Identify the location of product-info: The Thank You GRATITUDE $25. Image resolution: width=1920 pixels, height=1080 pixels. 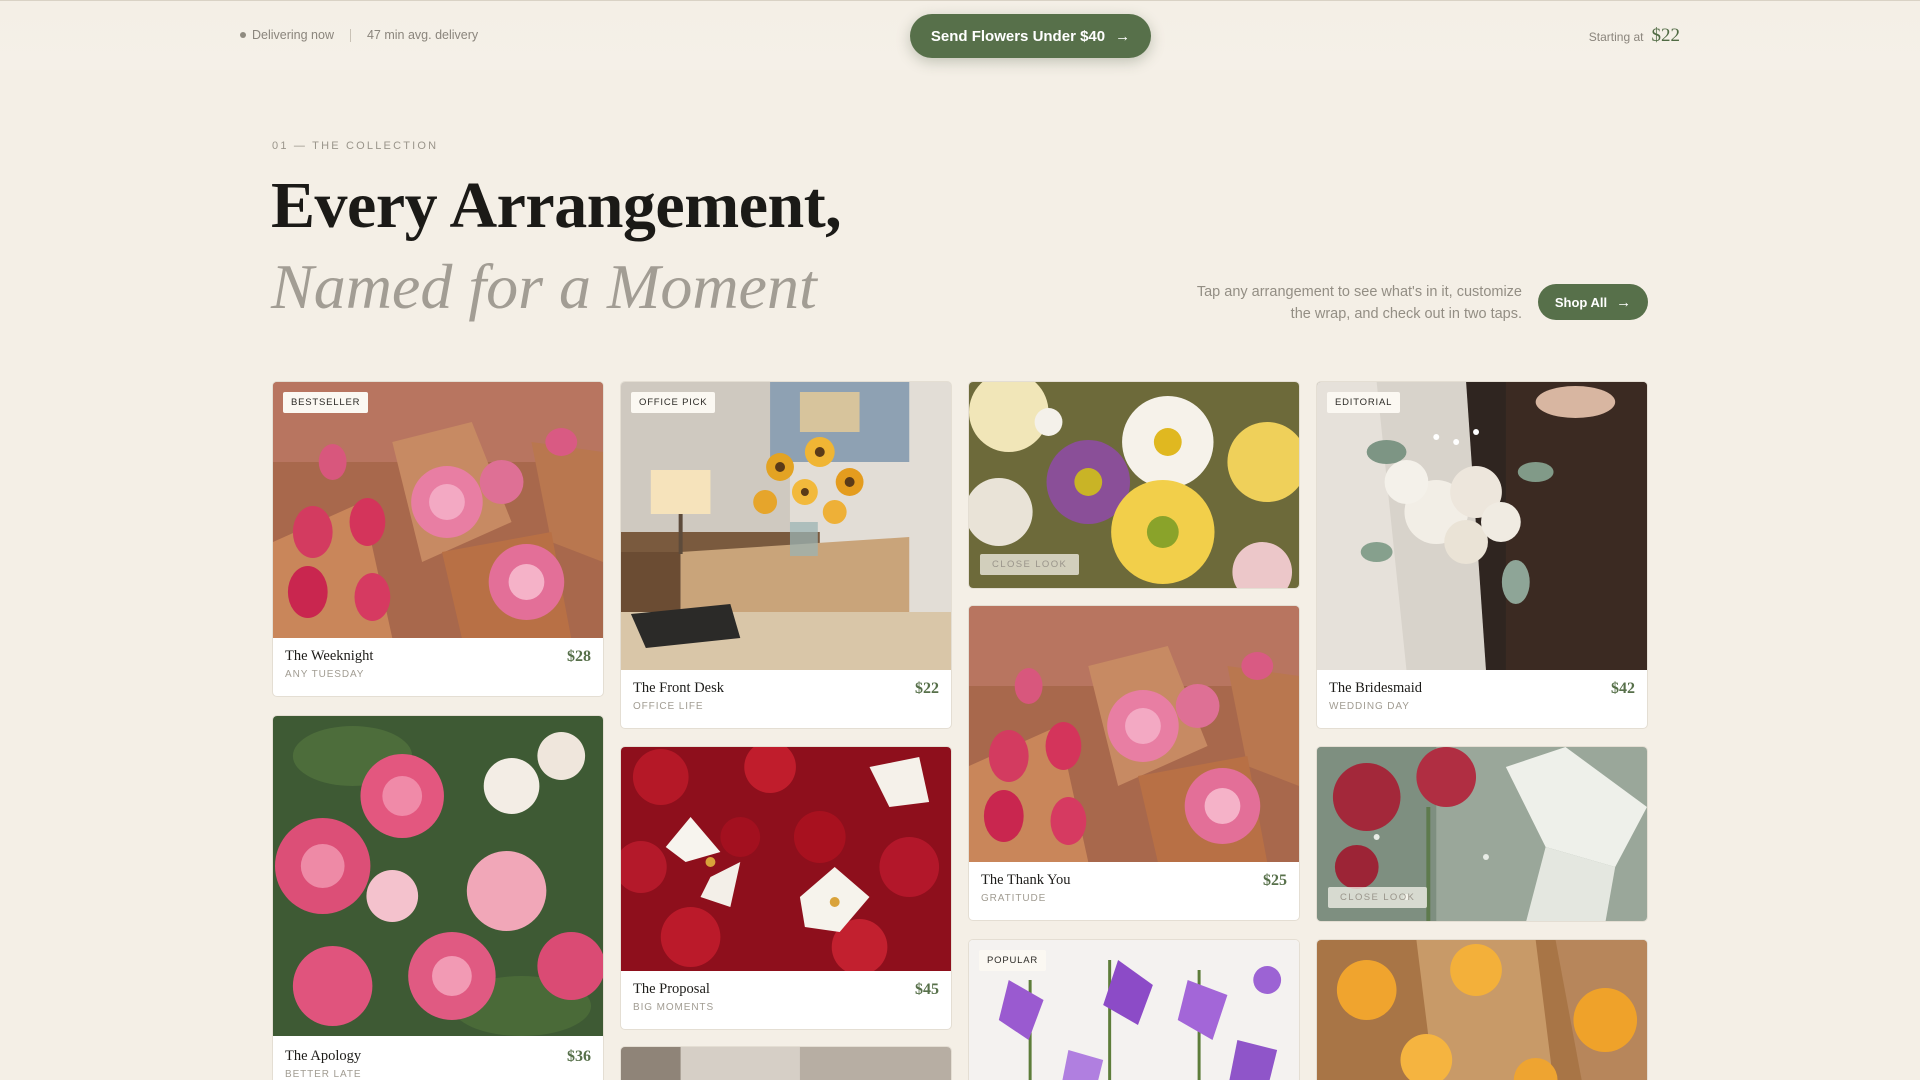
(1134, 890).